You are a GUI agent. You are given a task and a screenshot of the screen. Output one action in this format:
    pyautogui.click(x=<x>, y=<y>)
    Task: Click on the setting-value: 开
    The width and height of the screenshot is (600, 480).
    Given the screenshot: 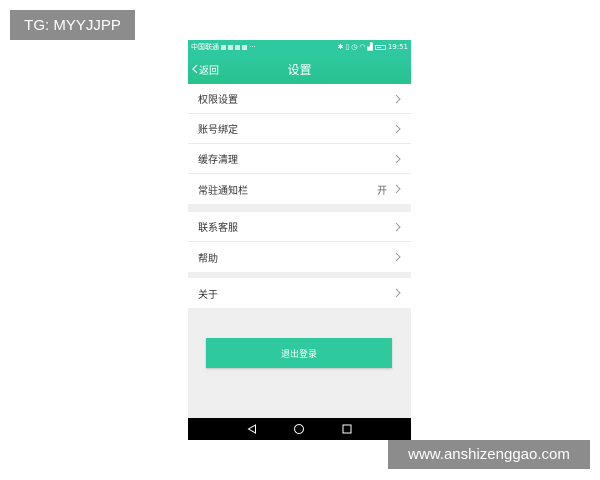 What is the action you would take?
    pyautogui.click(x=382, y=191)
    